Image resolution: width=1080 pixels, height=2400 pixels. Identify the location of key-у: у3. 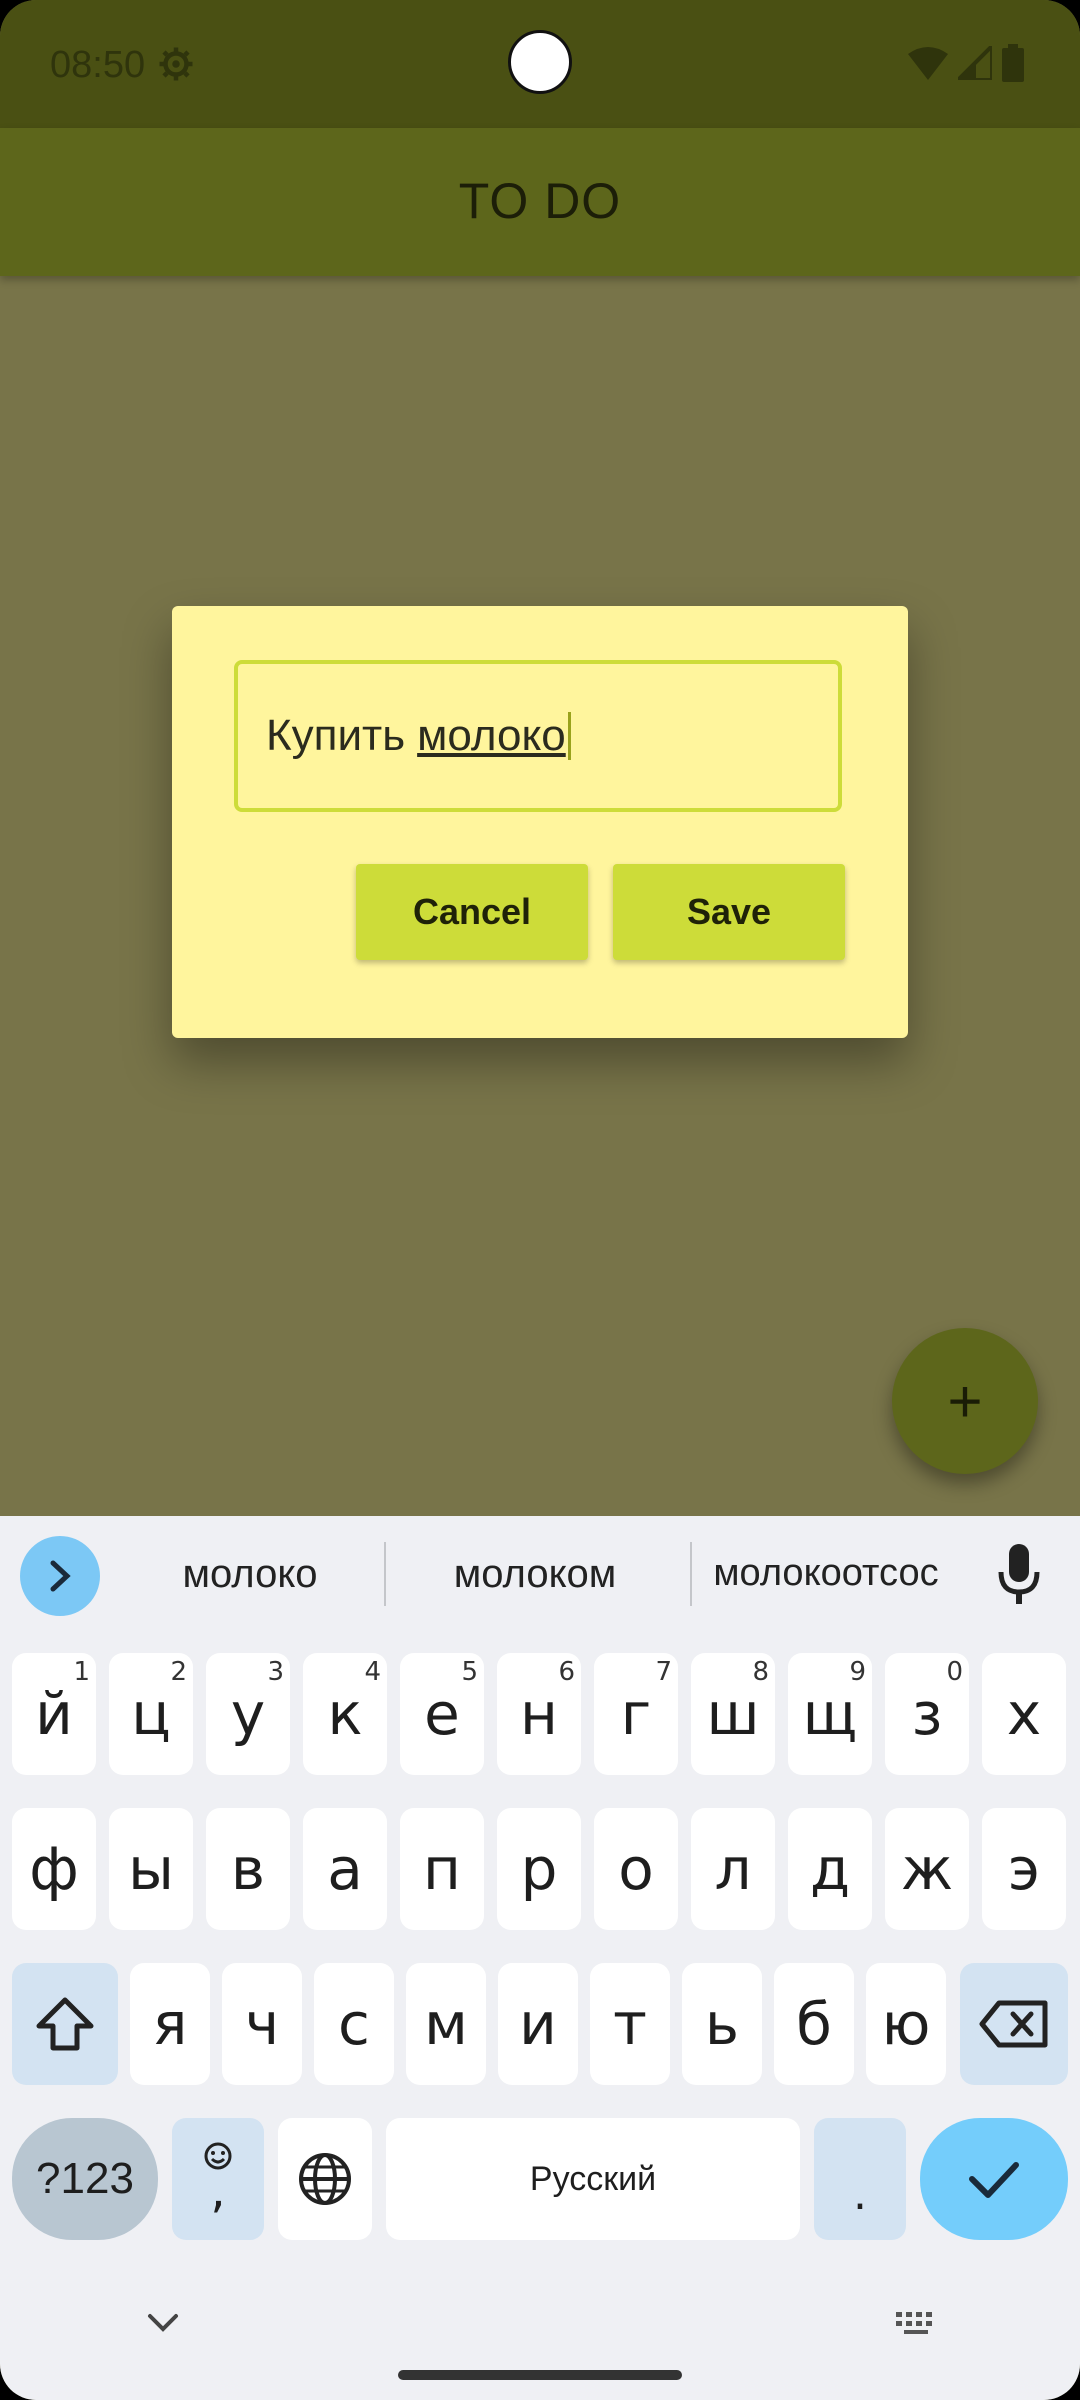
(248, 1714).